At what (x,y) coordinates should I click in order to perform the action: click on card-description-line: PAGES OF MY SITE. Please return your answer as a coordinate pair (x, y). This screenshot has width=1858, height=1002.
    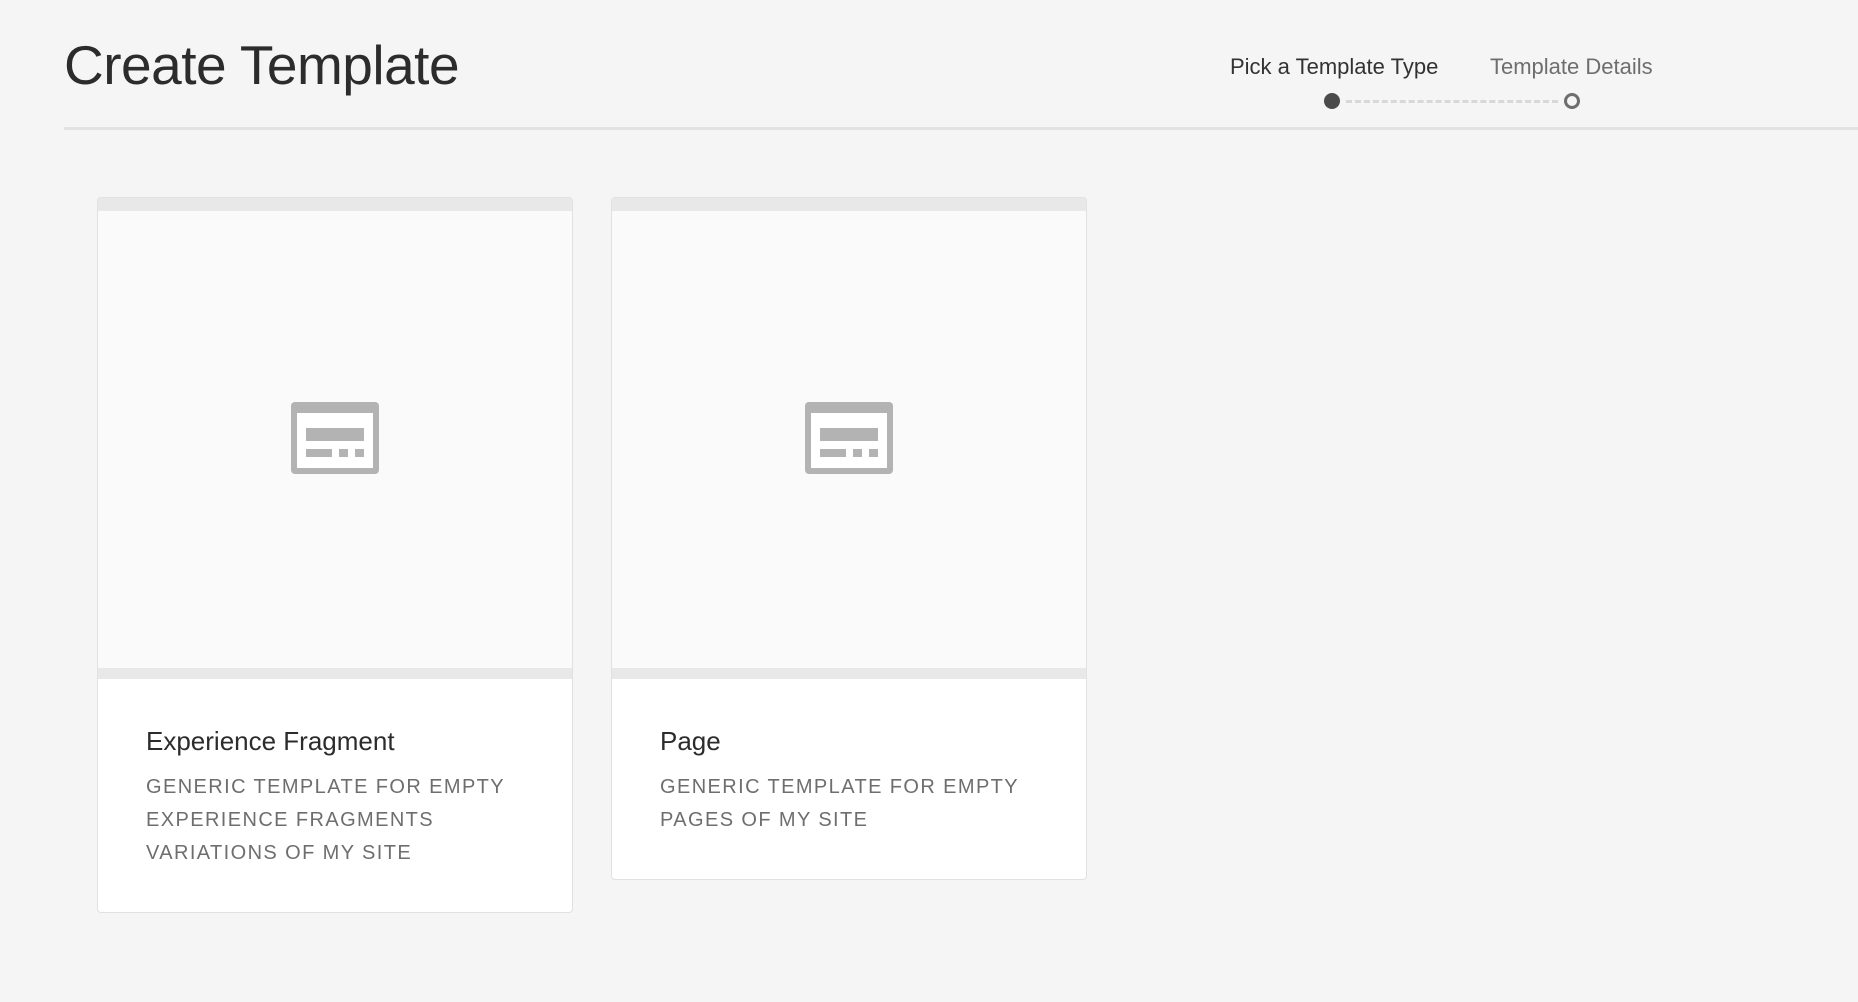
    Looking at the image, I should click on (764, 820).